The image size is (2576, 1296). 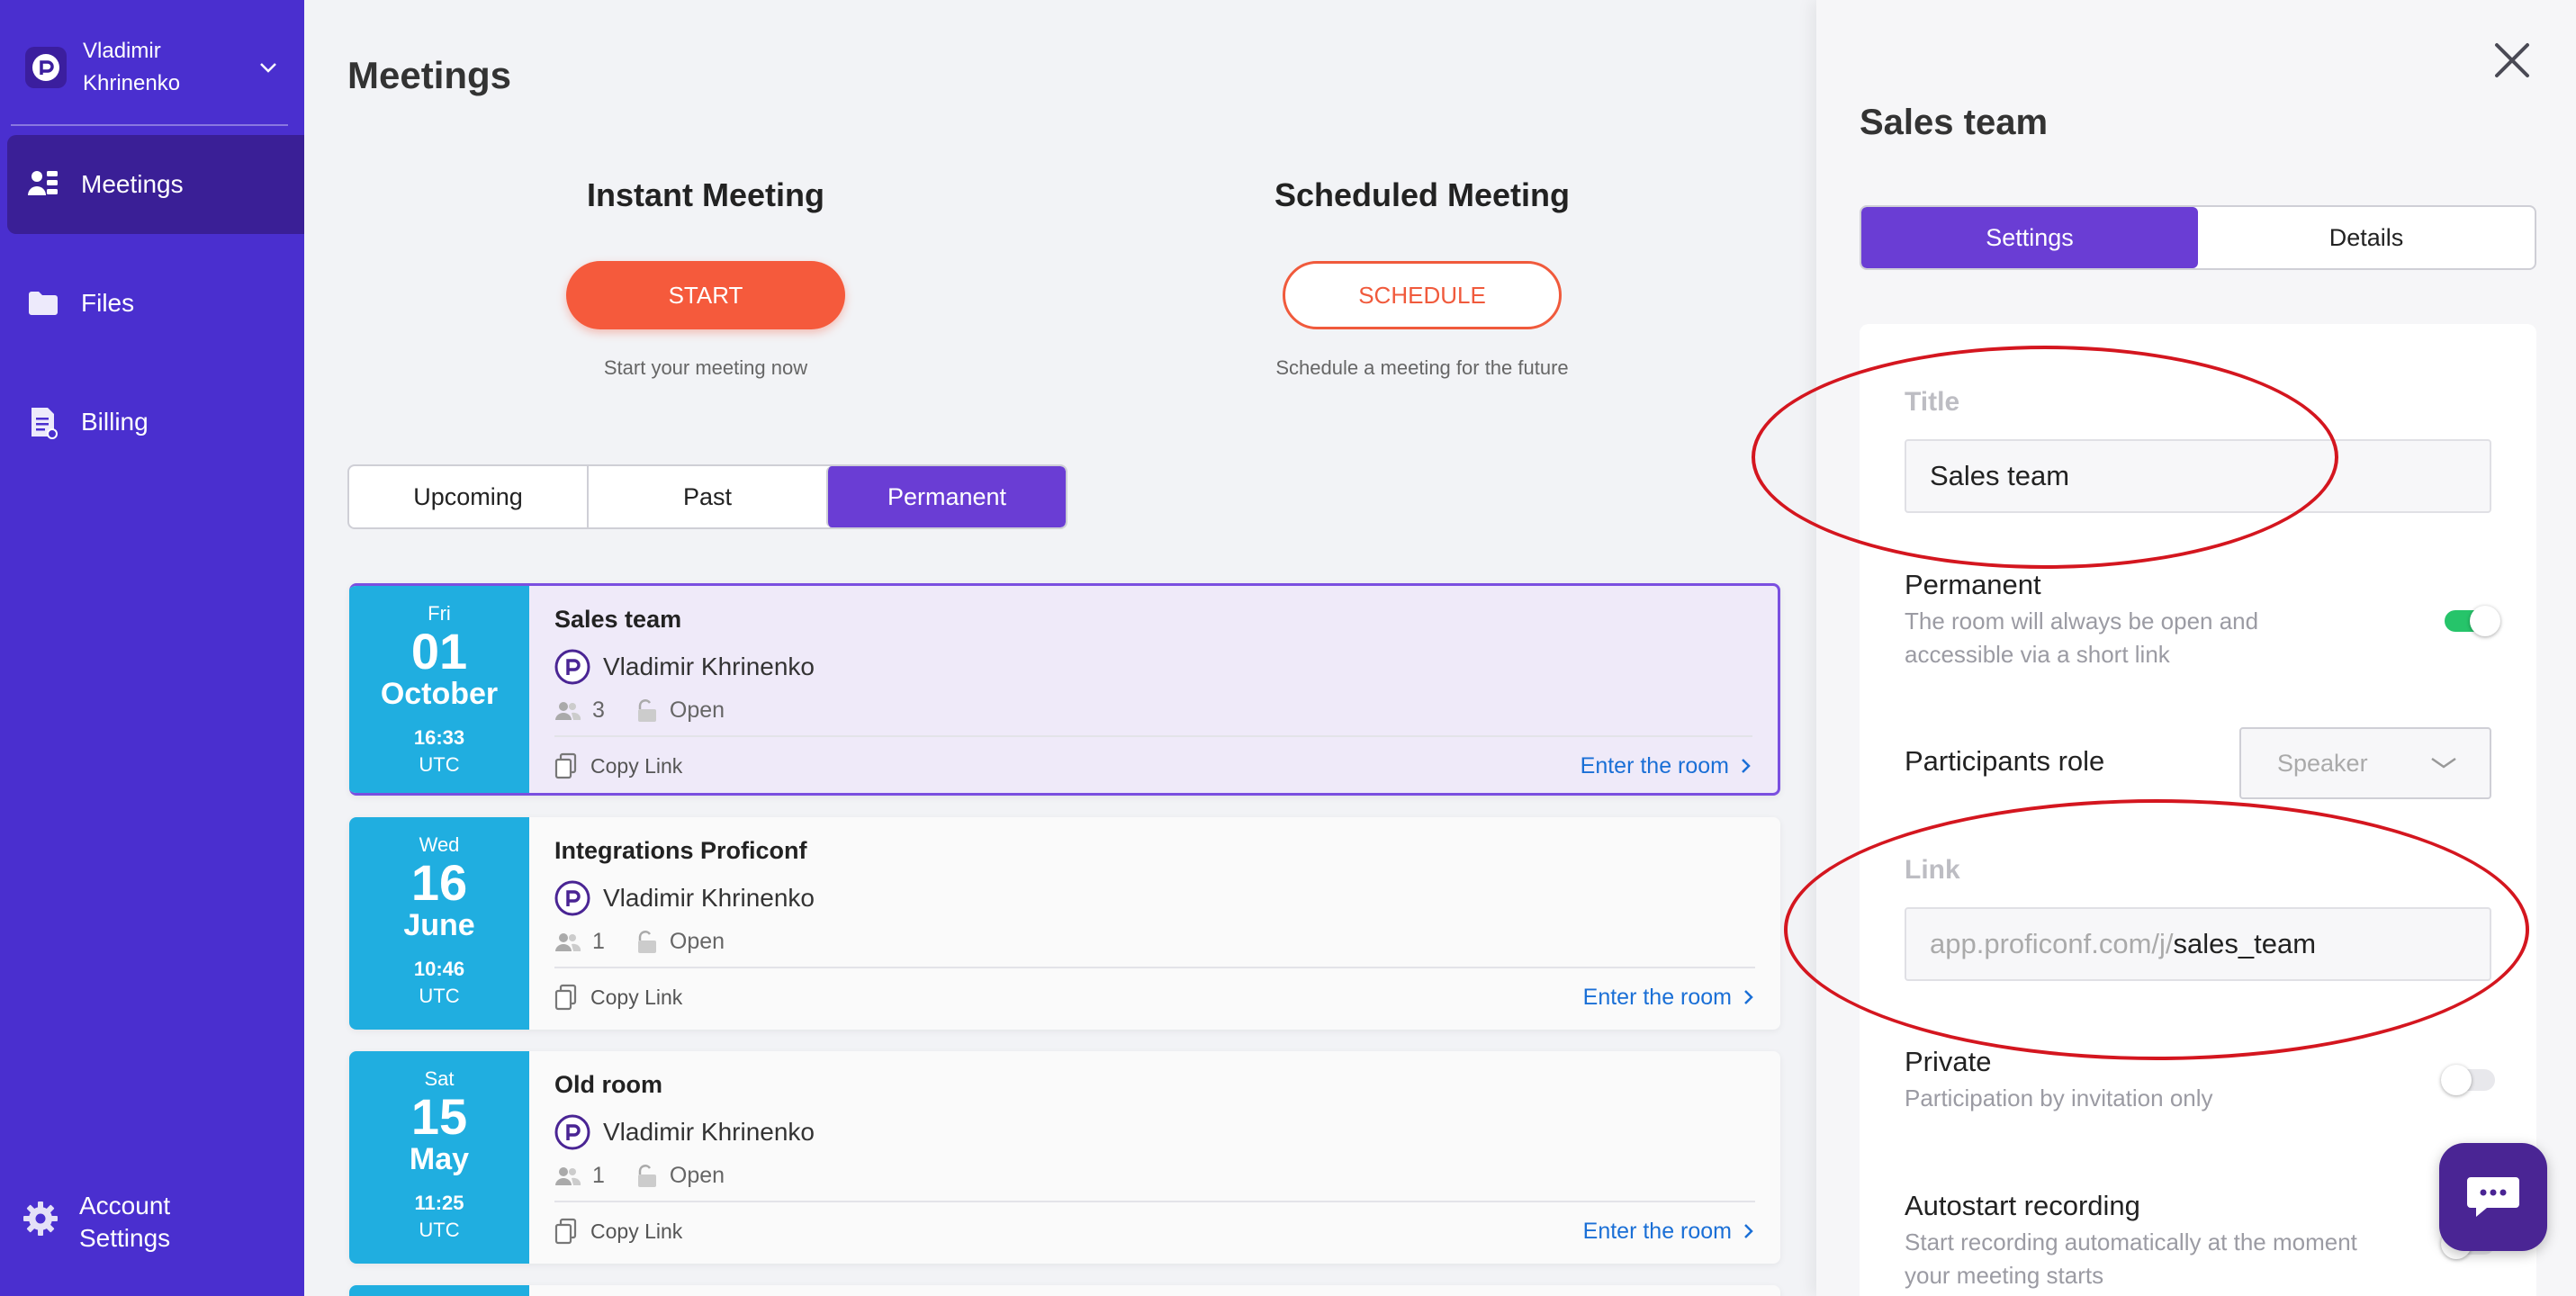 I want to click on meeting-date: Wed 16 June 10:46 UTC, so click(x=439, y=923).